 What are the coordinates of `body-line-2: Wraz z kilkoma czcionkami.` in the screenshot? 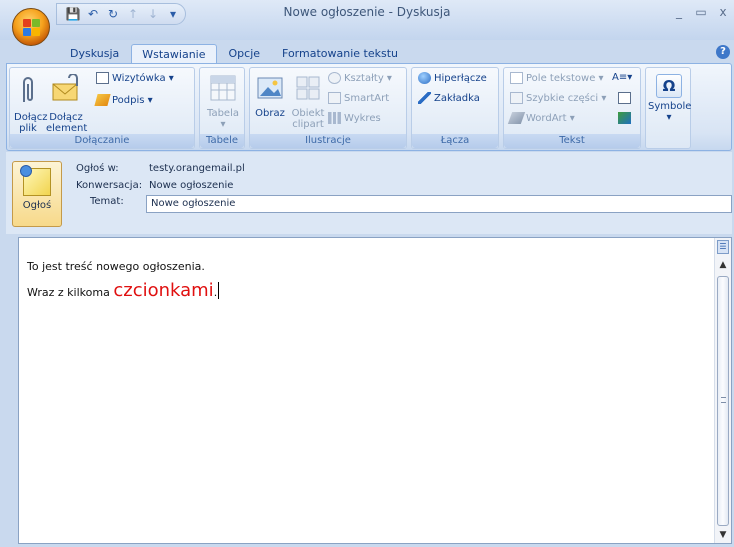 It's located at (123, 290).